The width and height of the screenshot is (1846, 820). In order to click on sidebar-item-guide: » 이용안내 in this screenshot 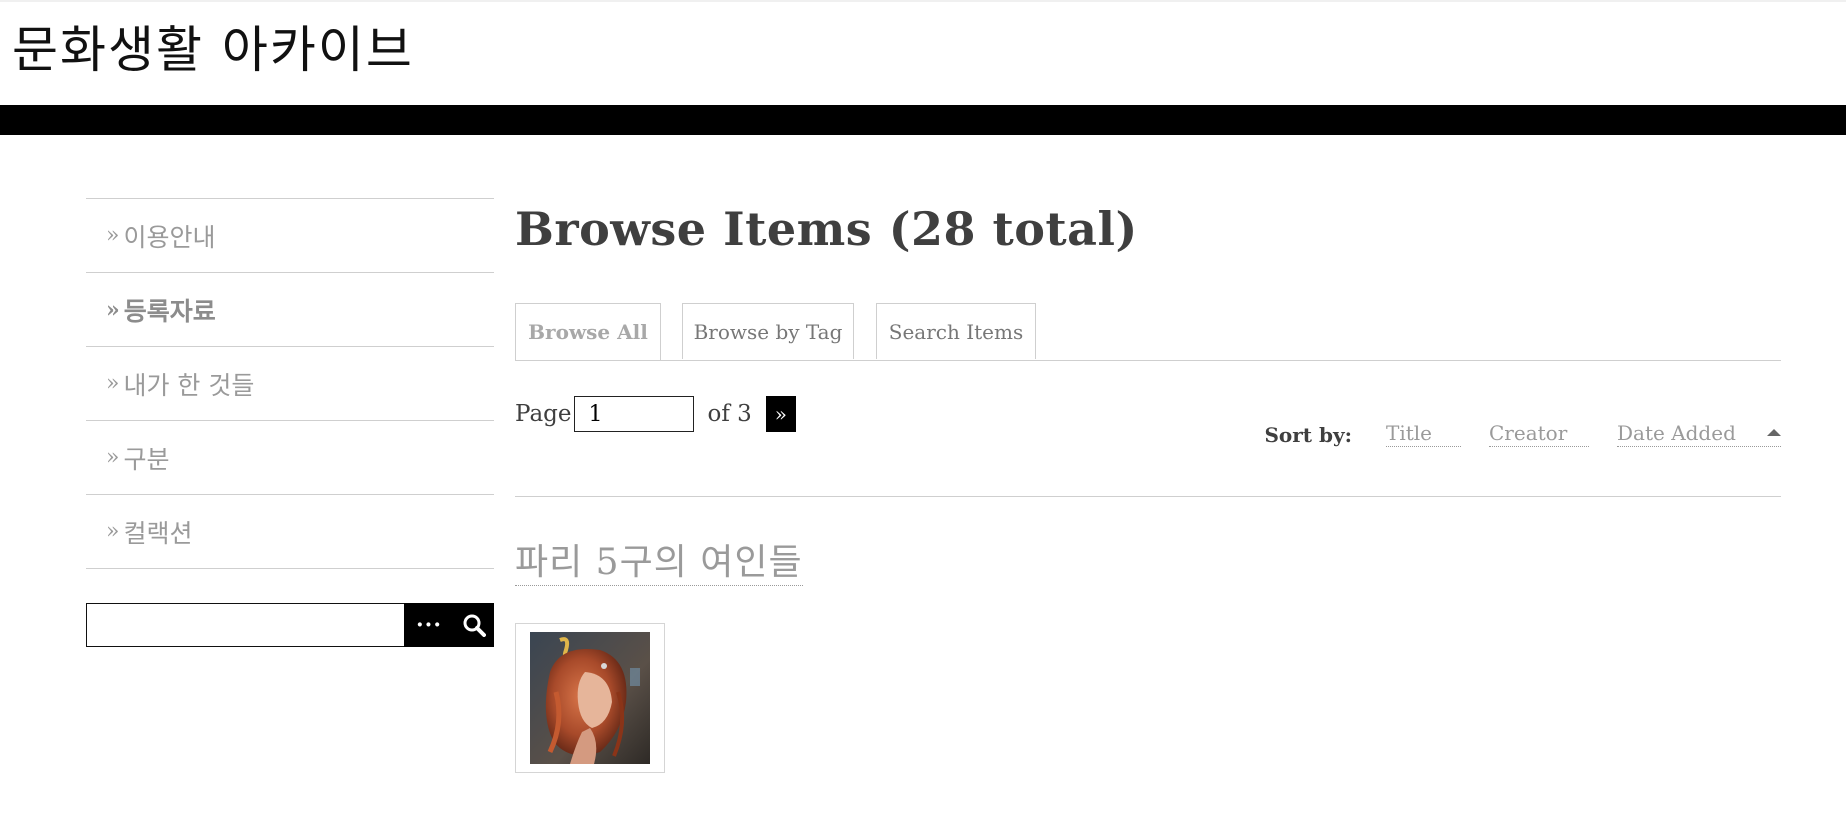, I will do `click(290, 236)`.